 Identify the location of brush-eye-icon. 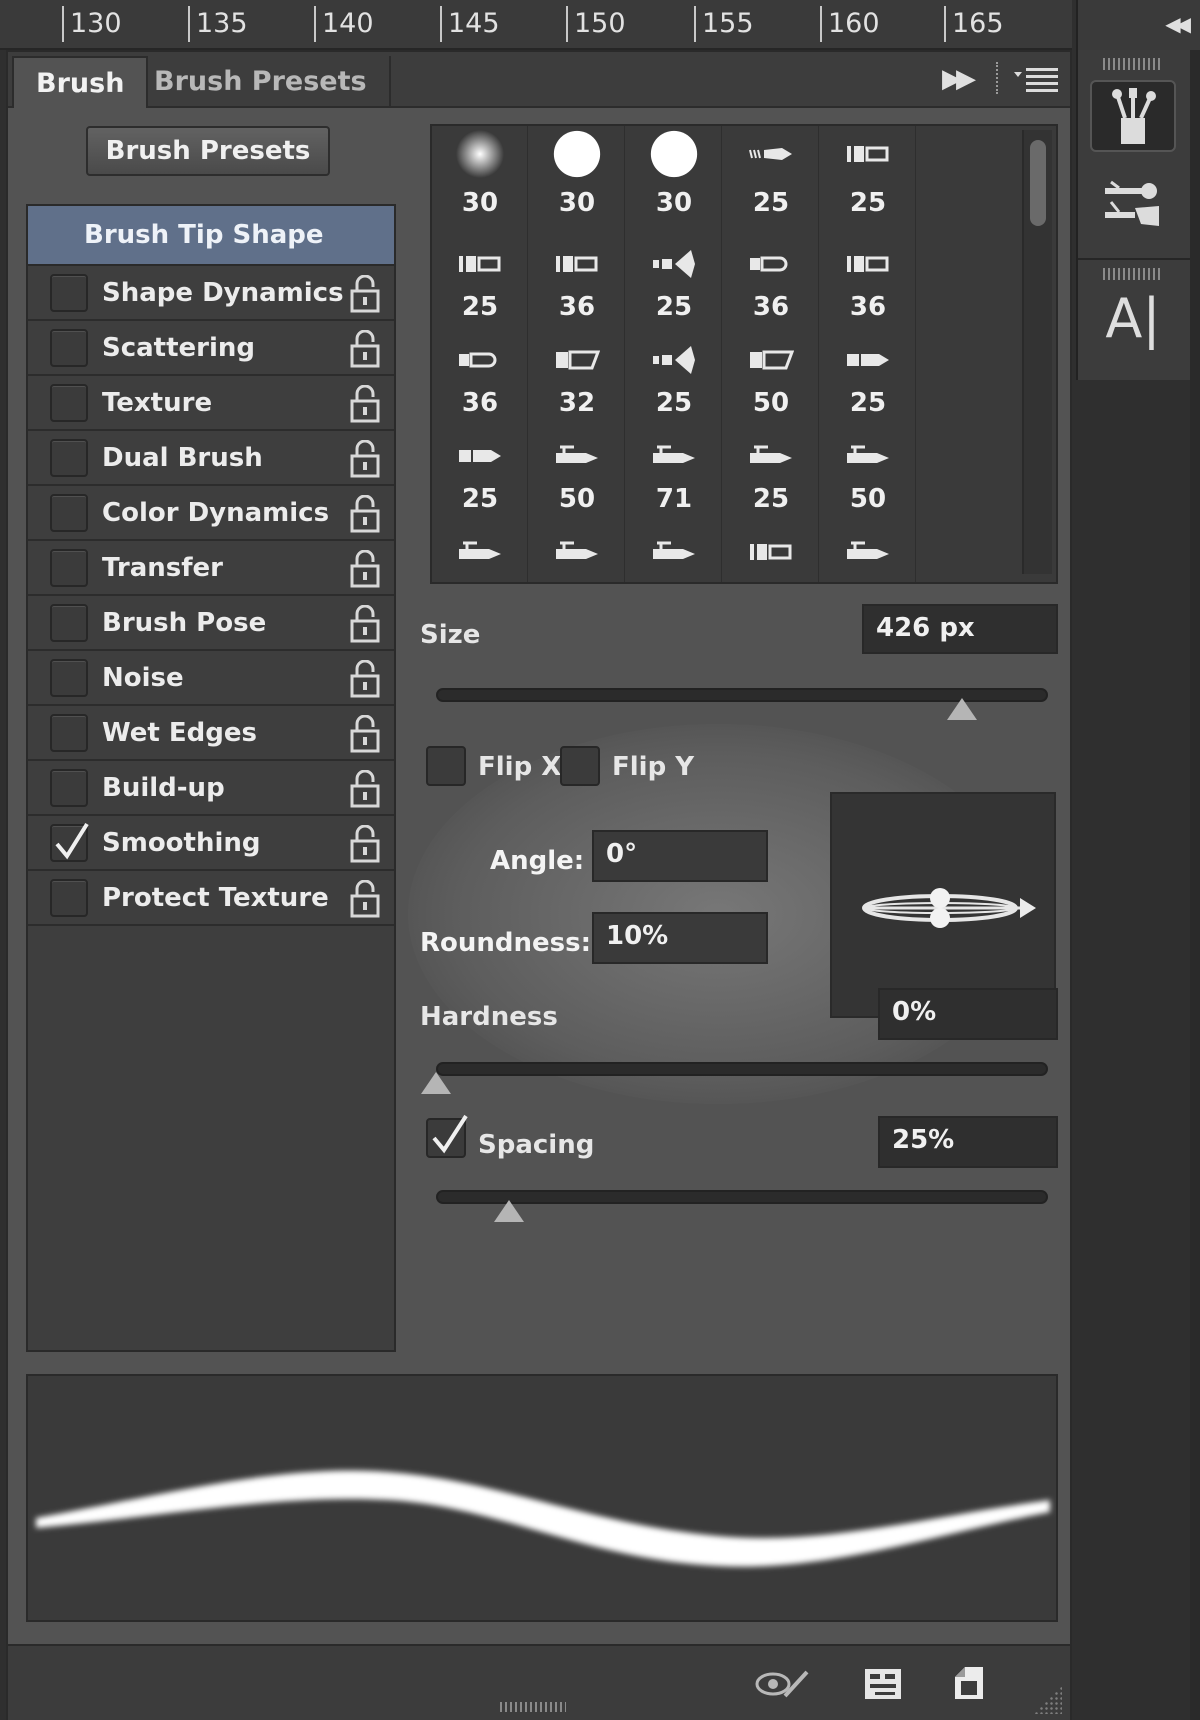
(782, 1684).